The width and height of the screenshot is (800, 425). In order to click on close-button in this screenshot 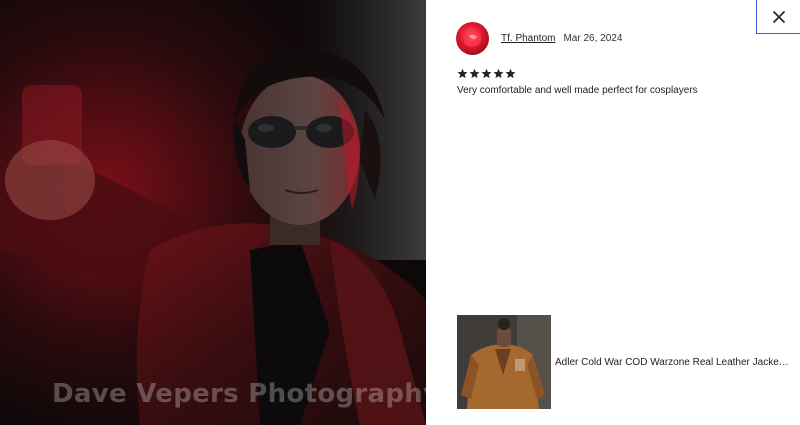, I will do `click(778, 17)`.